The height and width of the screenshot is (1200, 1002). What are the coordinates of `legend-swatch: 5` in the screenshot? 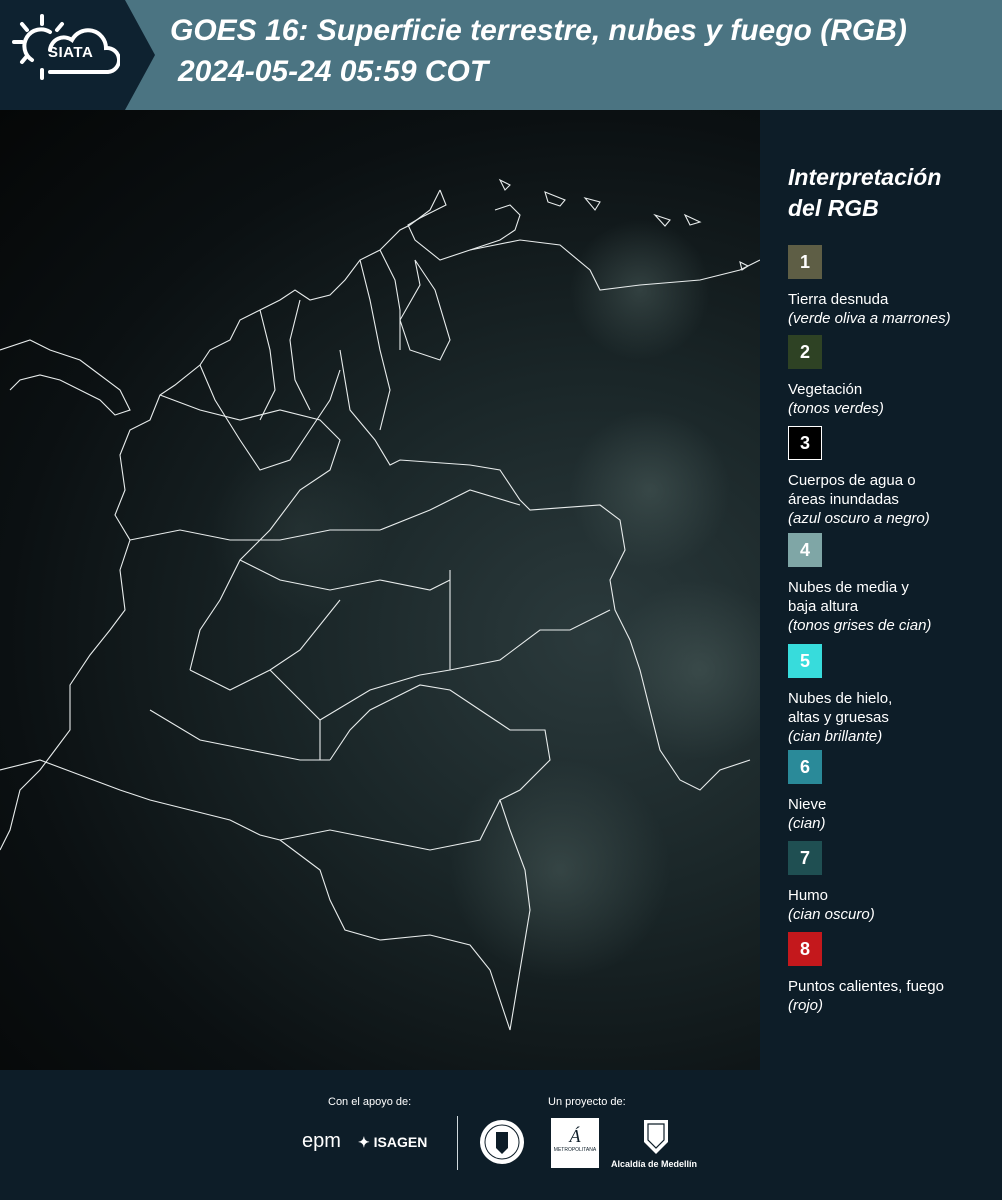 It's located at (805, 661).